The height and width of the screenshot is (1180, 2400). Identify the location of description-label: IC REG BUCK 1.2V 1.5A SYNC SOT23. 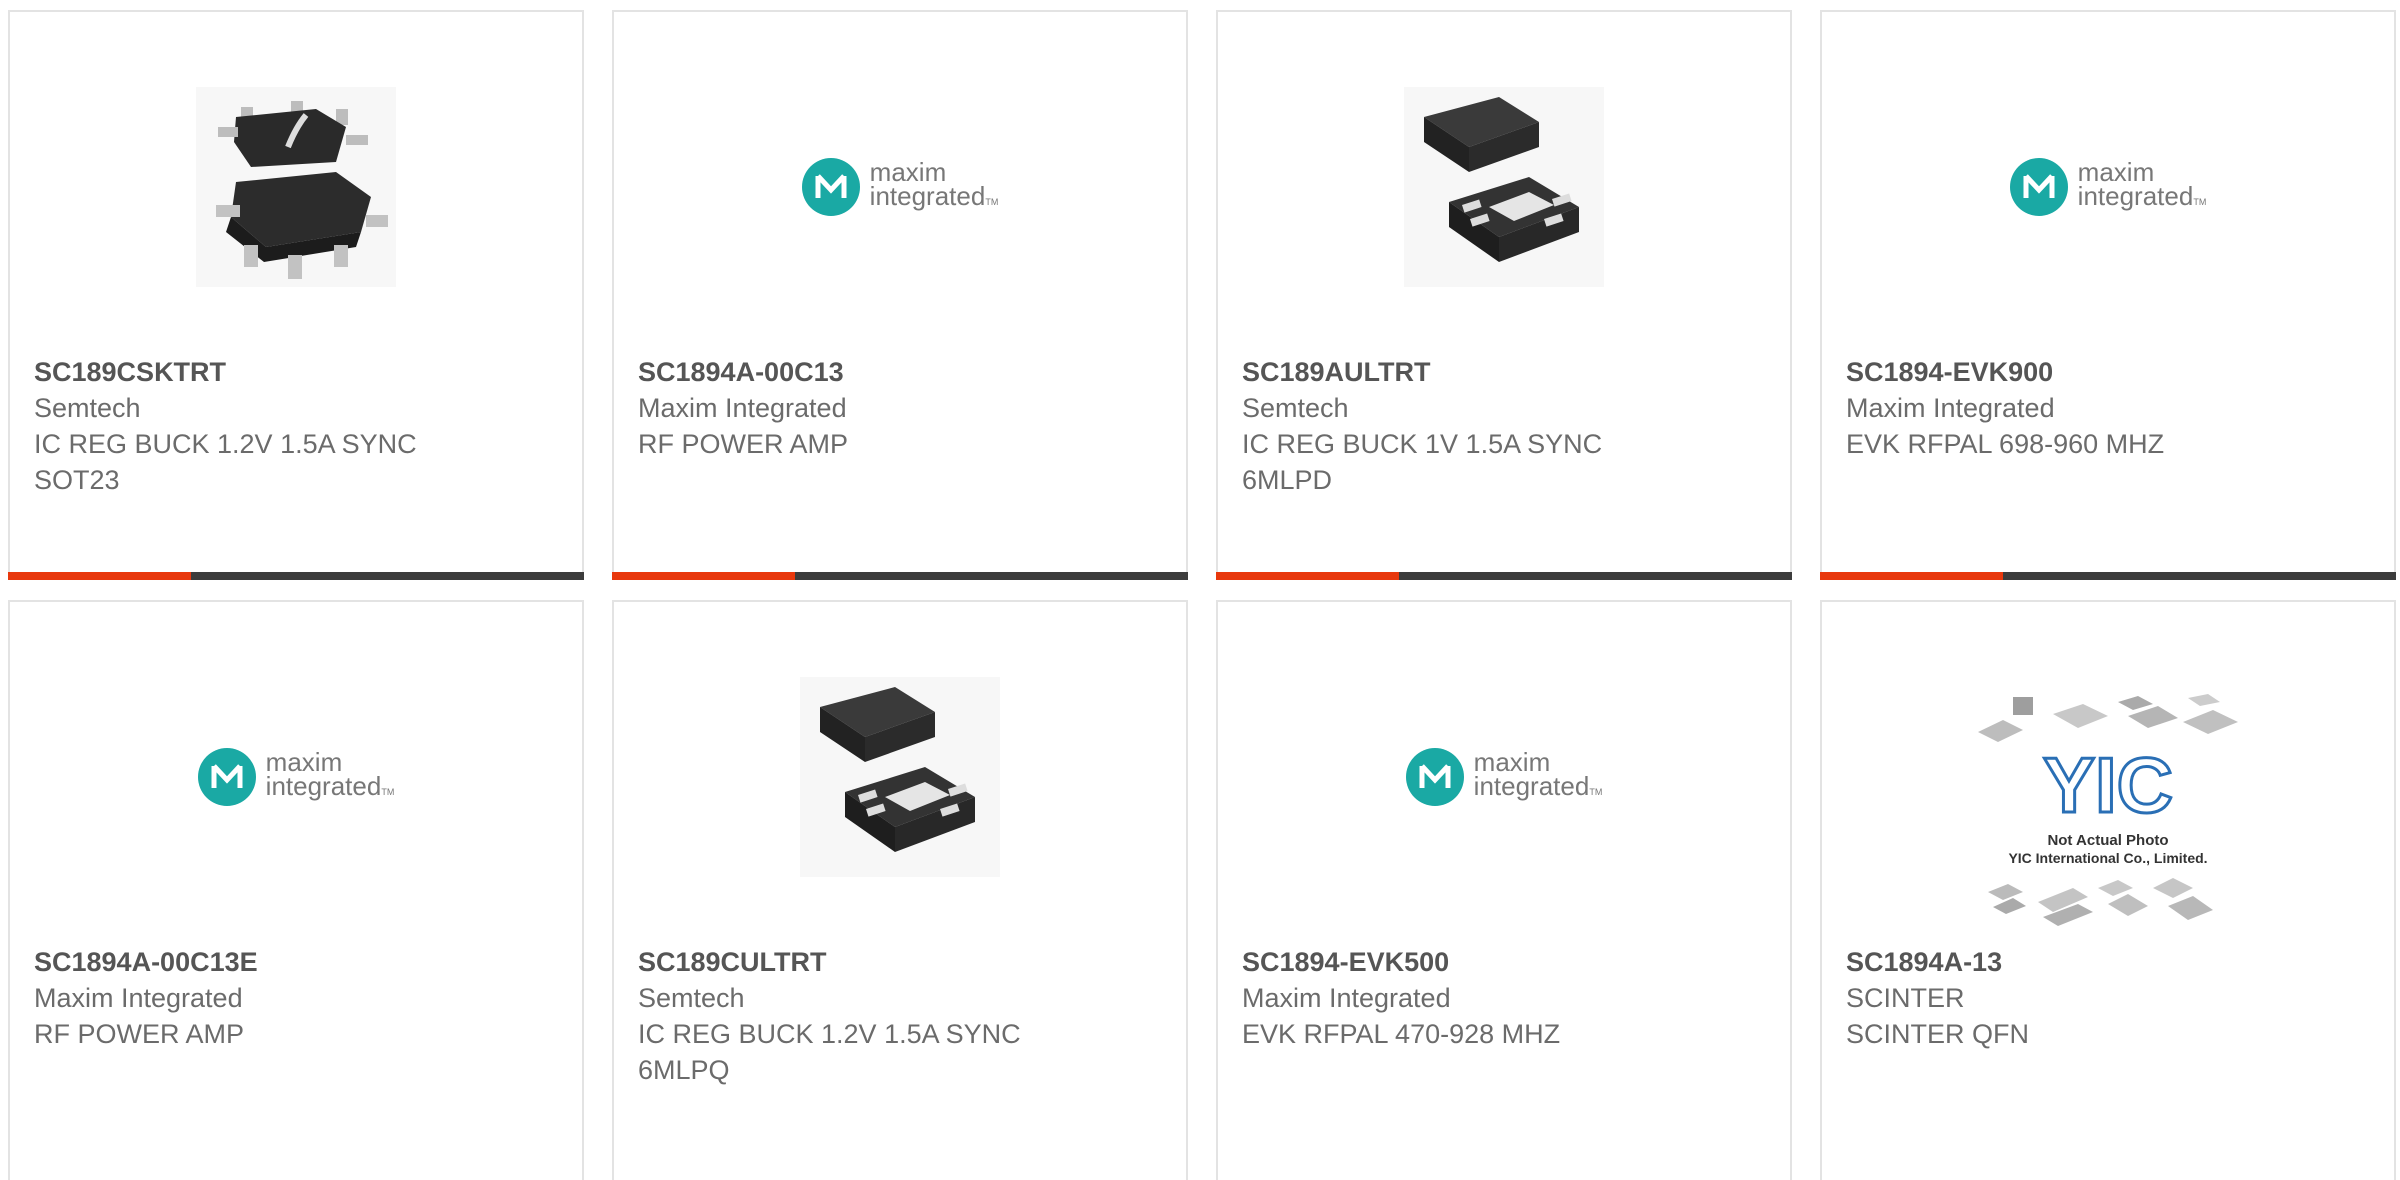
(225, 462).